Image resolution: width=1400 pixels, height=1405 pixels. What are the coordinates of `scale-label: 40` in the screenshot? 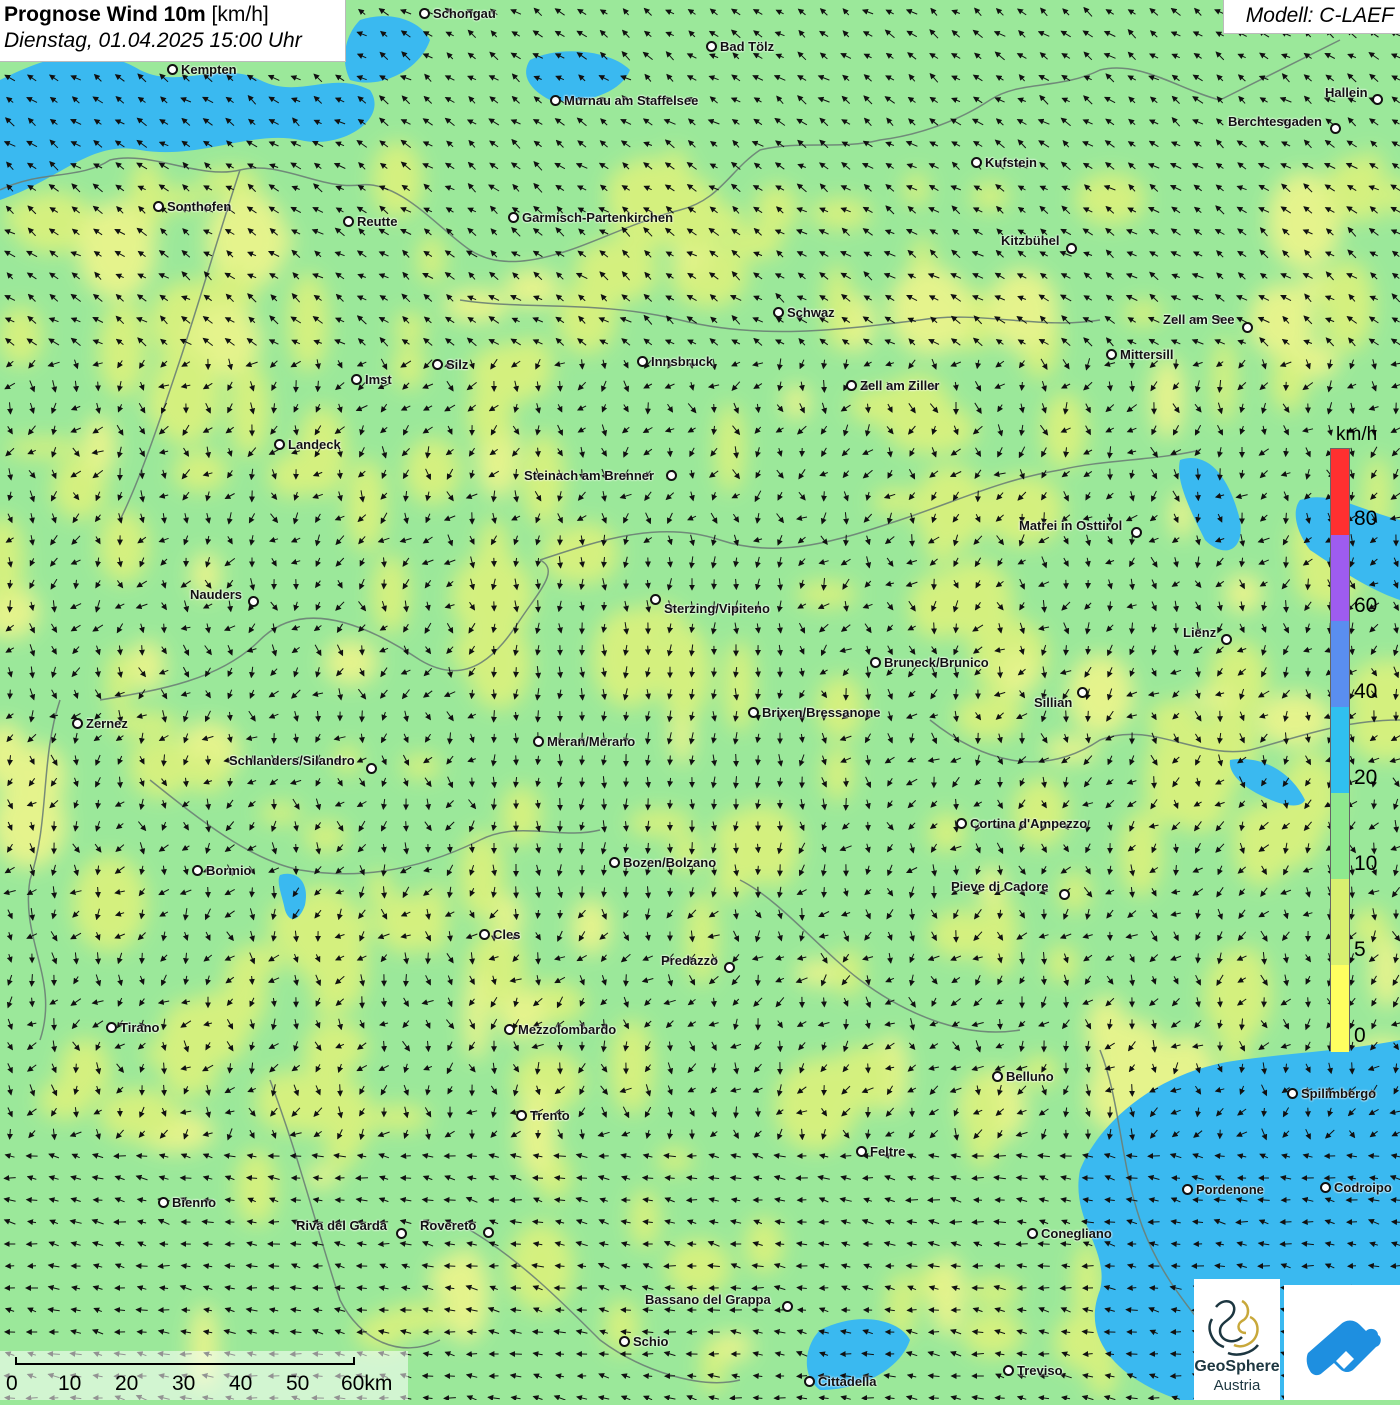 It's located at (240, 1384).